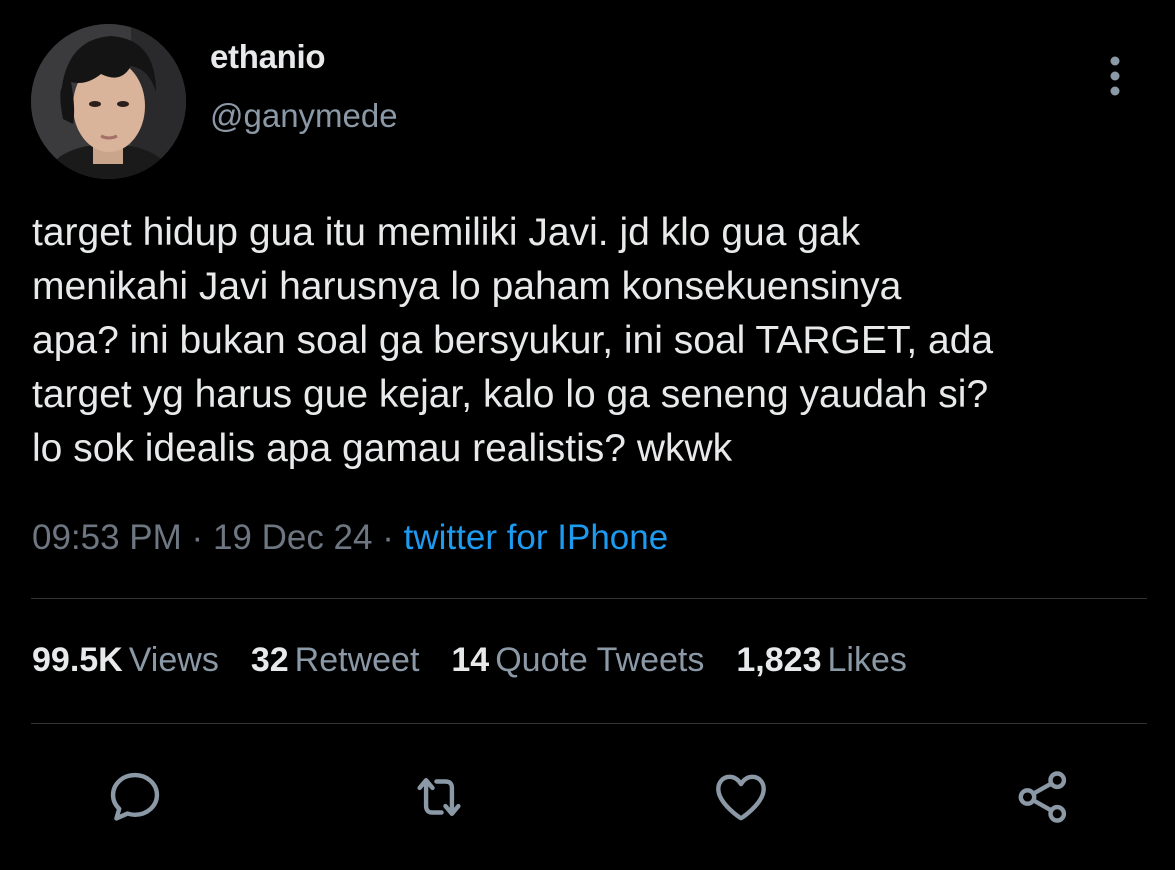 This screenshot has width=1175, height=870. I want to click on views-count: 99.5K, so click(77, 660).